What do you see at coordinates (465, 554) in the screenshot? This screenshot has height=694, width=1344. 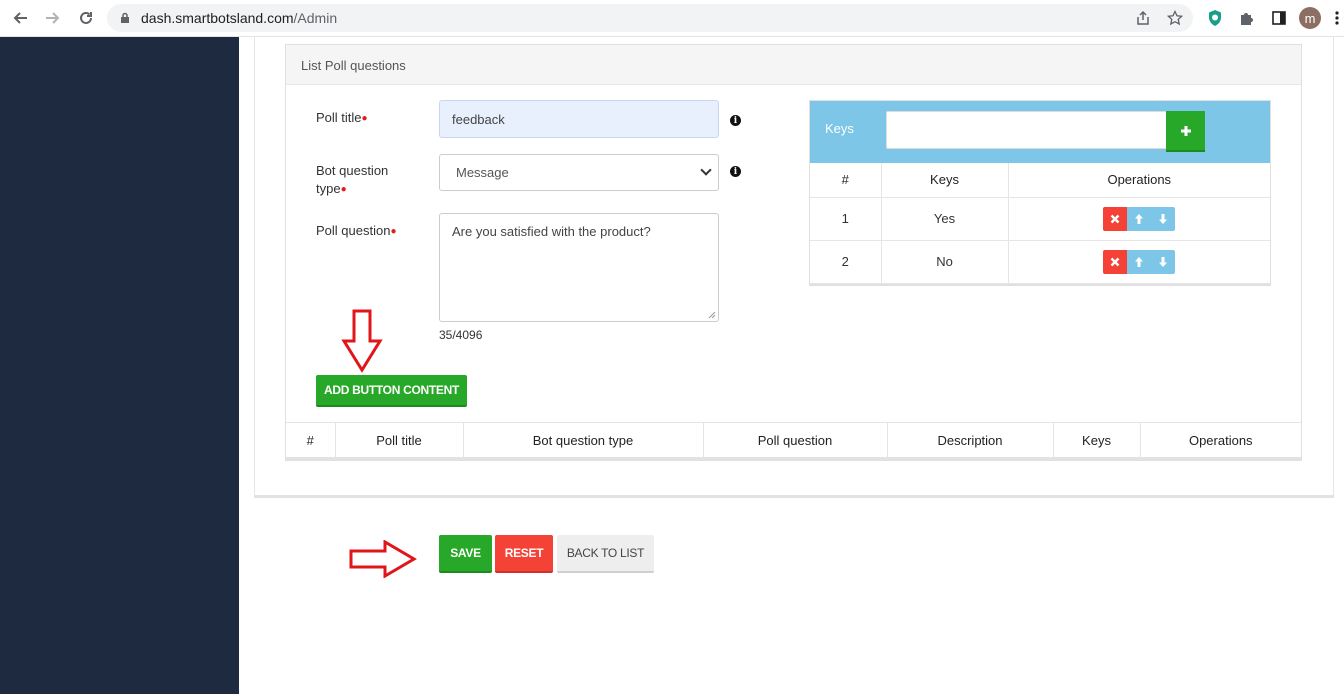 I see `save-button: SAVE` at bounding box center [465, 554].